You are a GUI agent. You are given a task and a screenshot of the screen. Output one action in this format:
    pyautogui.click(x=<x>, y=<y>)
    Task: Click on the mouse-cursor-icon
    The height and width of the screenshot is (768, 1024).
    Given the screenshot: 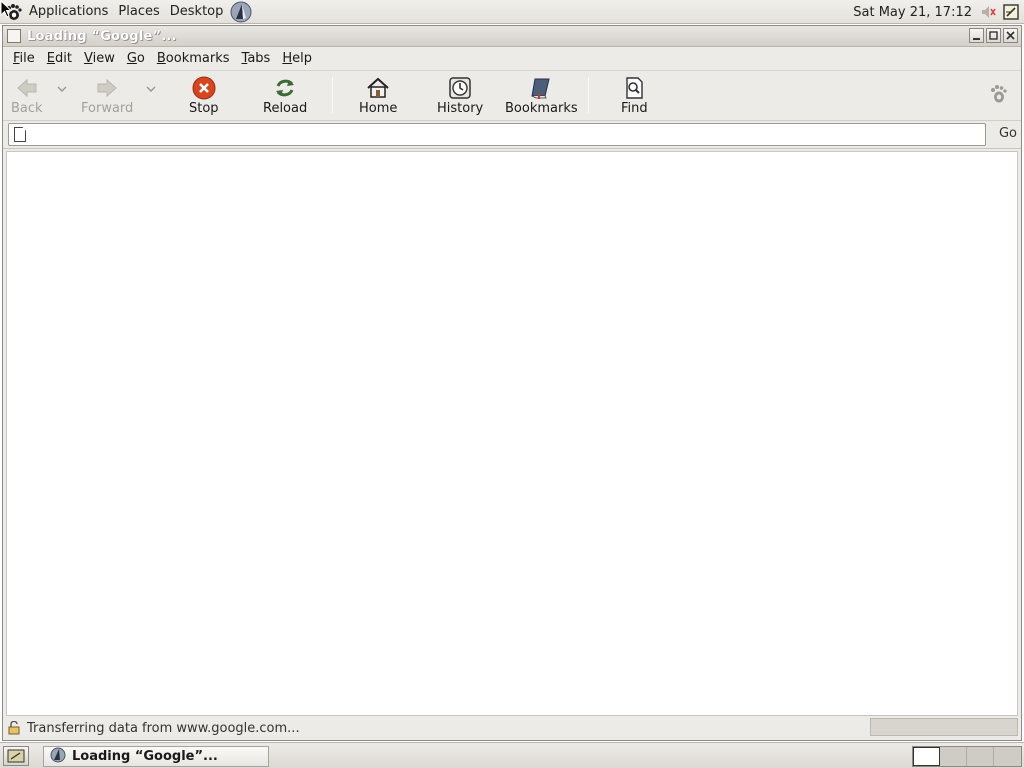 What is the action you would take?
    pyautogui.click(x=6, y=9)
    